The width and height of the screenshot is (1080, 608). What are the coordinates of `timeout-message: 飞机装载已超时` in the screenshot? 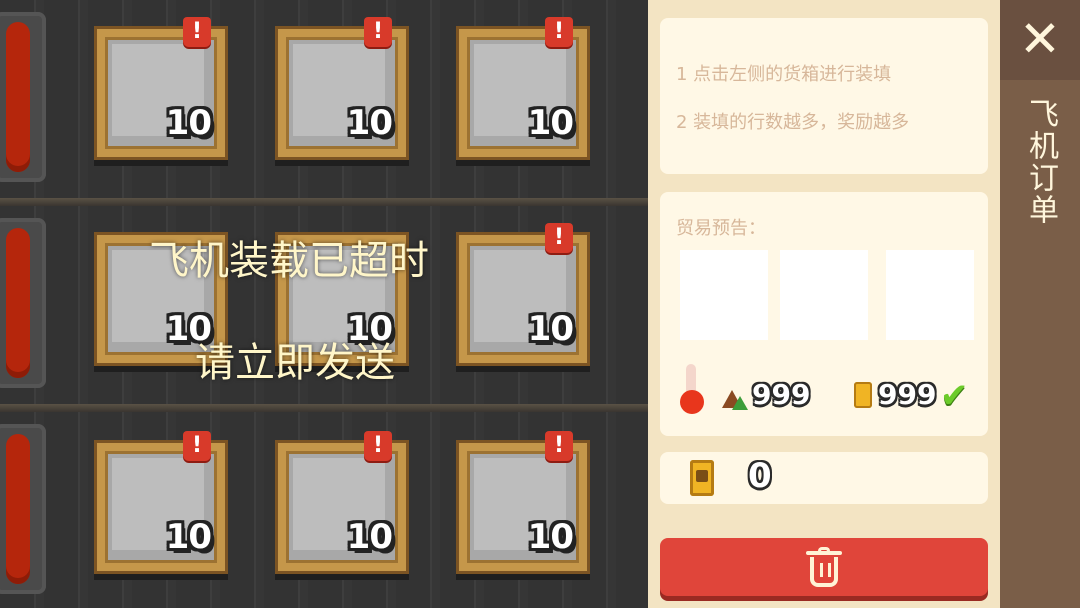 It's located at (289, 261).